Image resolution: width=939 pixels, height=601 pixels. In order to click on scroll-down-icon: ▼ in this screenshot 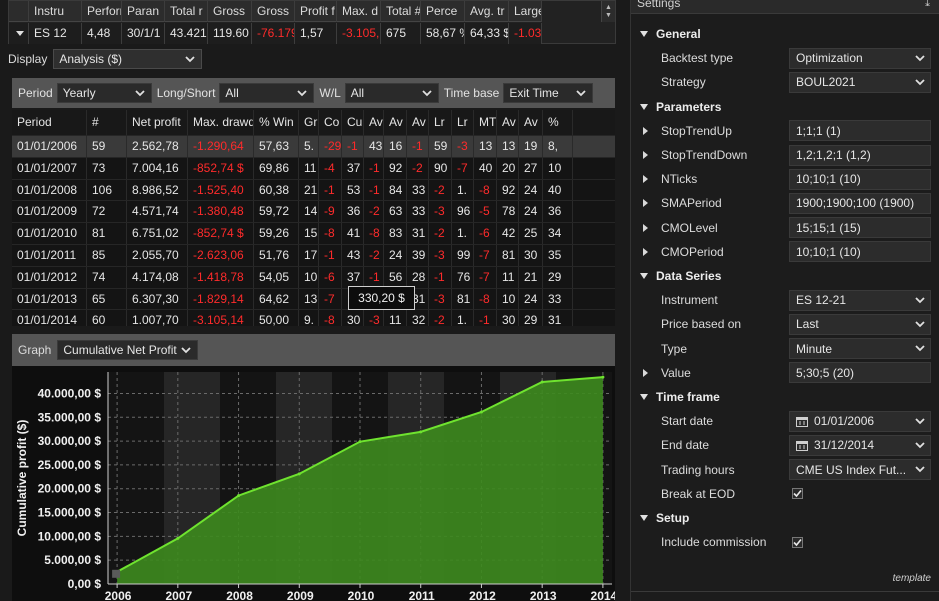, I will do `click(608, 16)`.